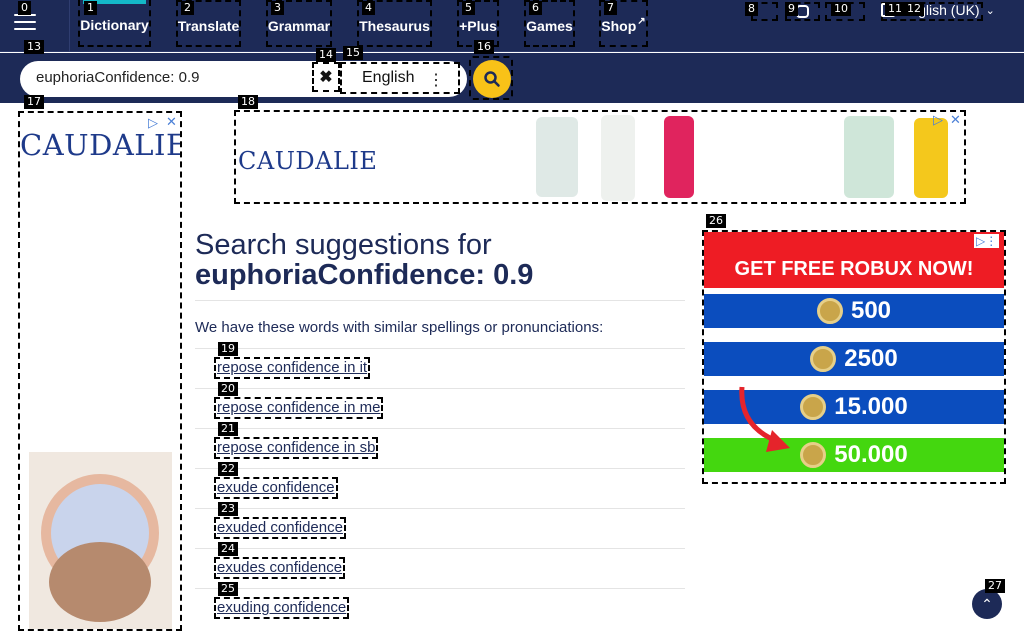  What do you see at coordinates (995, 586) in the screenshot?
I see `overlay-badge: 27` at bounding box center [995, 586].